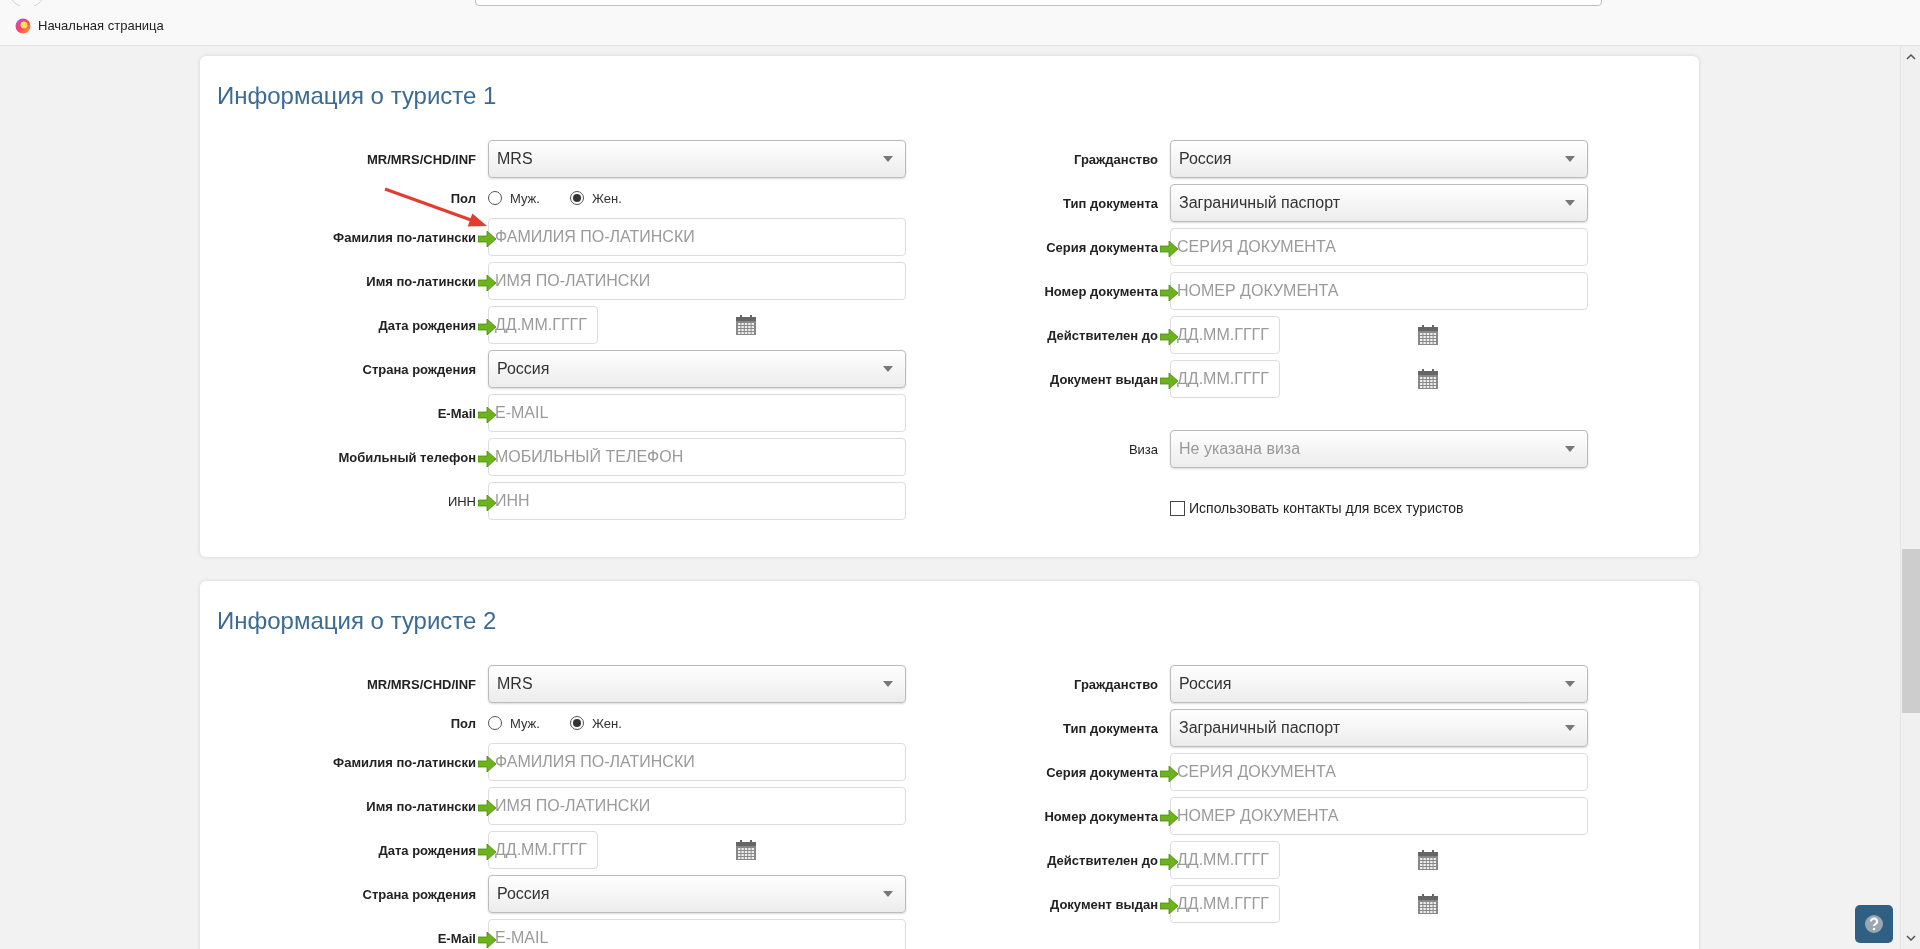 The height and width of the screenshot is (949, 1920). I want to click on field-label: ИНН, so click(461, 501).